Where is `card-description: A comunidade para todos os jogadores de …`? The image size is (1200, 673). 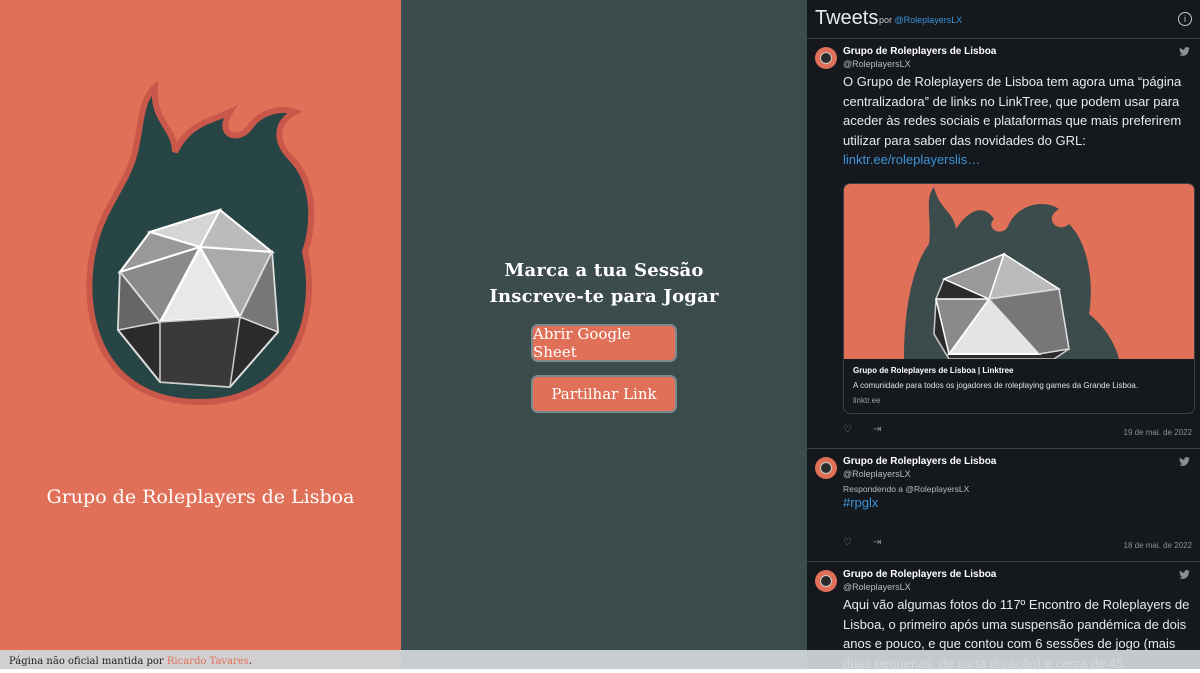 card-description: A comunidade para todos os jogadores de … is located at coordinates (996, 385).